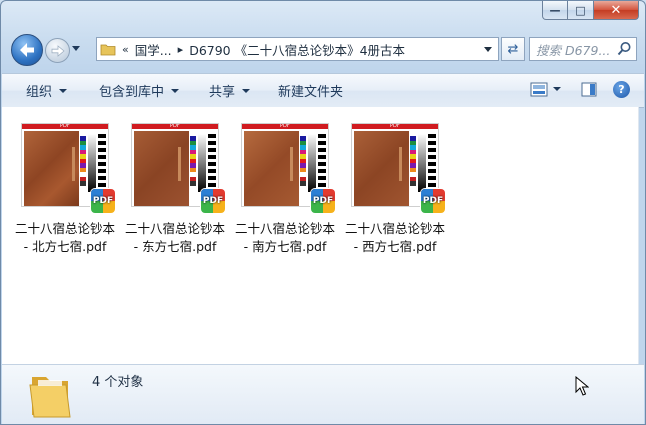 The width and height of the screenshot is (646, 425). I want to click on help-button: ?, so click(621, 89).